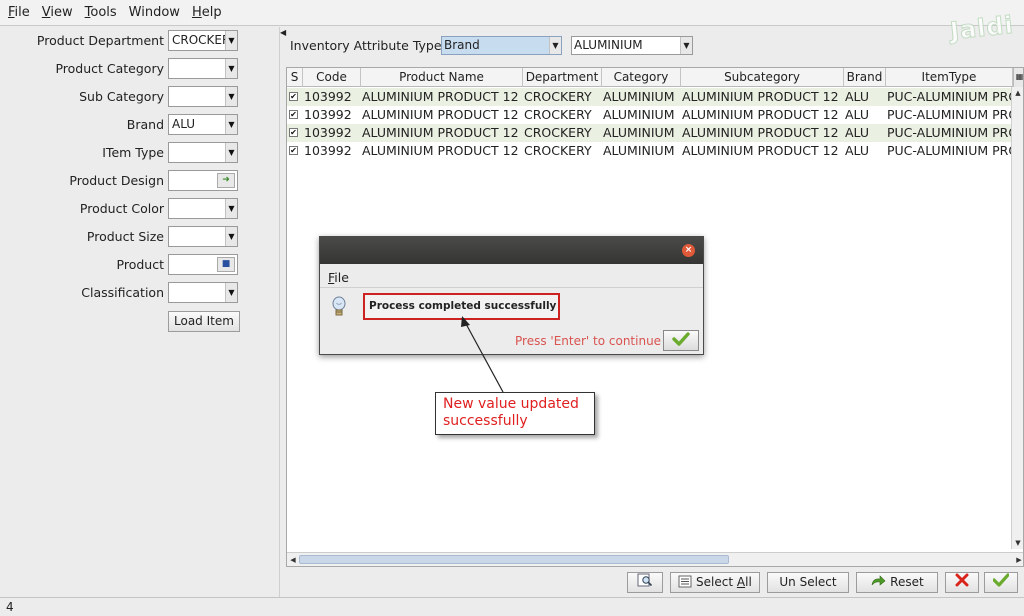  What do you see at coordinates (514, 559) in the screenshot?
I see `horizontal-scroll-thumb` at bounding box center [514, 559].